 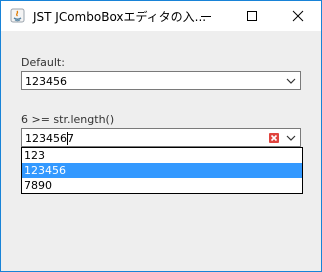 I want to click on close-icon, so click(x=298, y=16).